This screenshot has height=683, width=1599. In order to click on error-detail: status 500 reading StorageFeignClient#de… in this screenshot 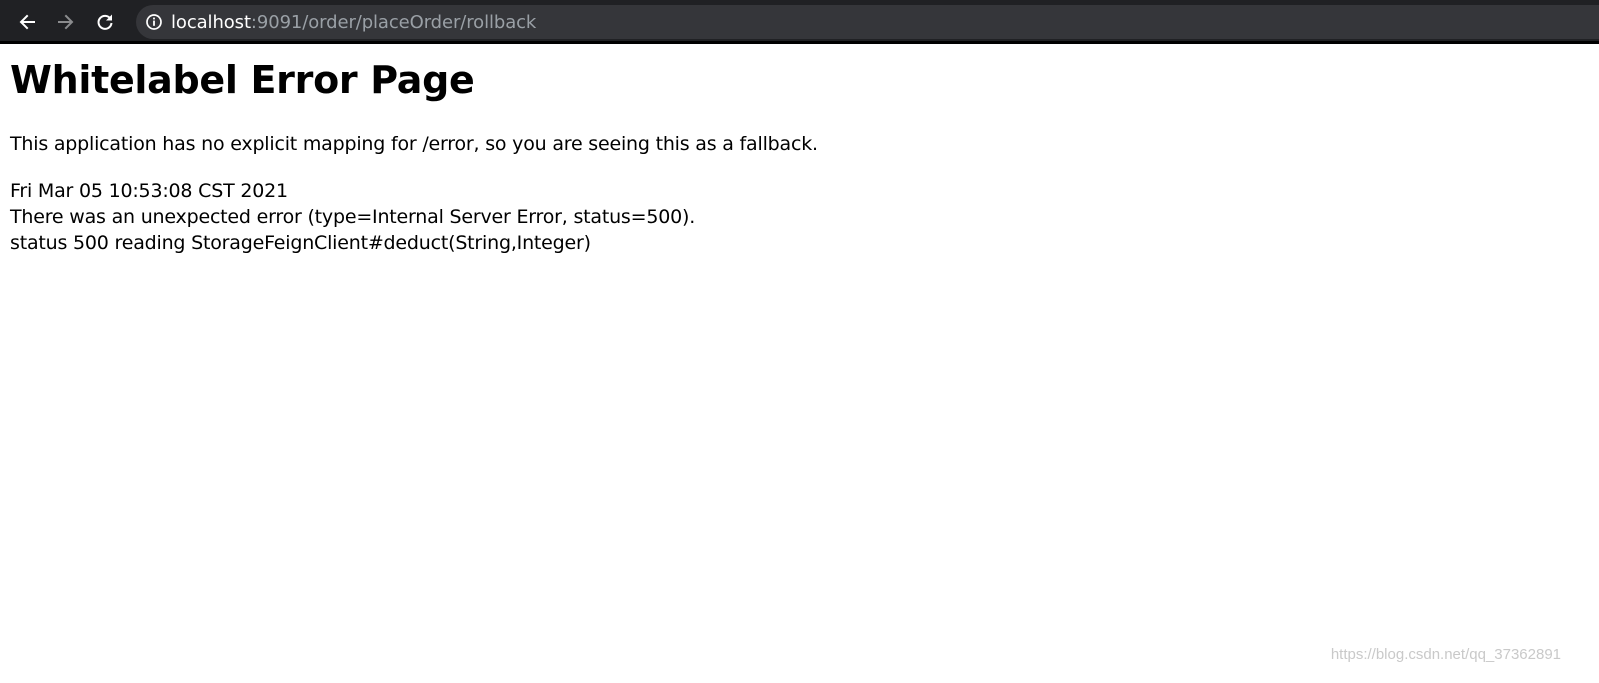, I will do `click(300, 243)`.